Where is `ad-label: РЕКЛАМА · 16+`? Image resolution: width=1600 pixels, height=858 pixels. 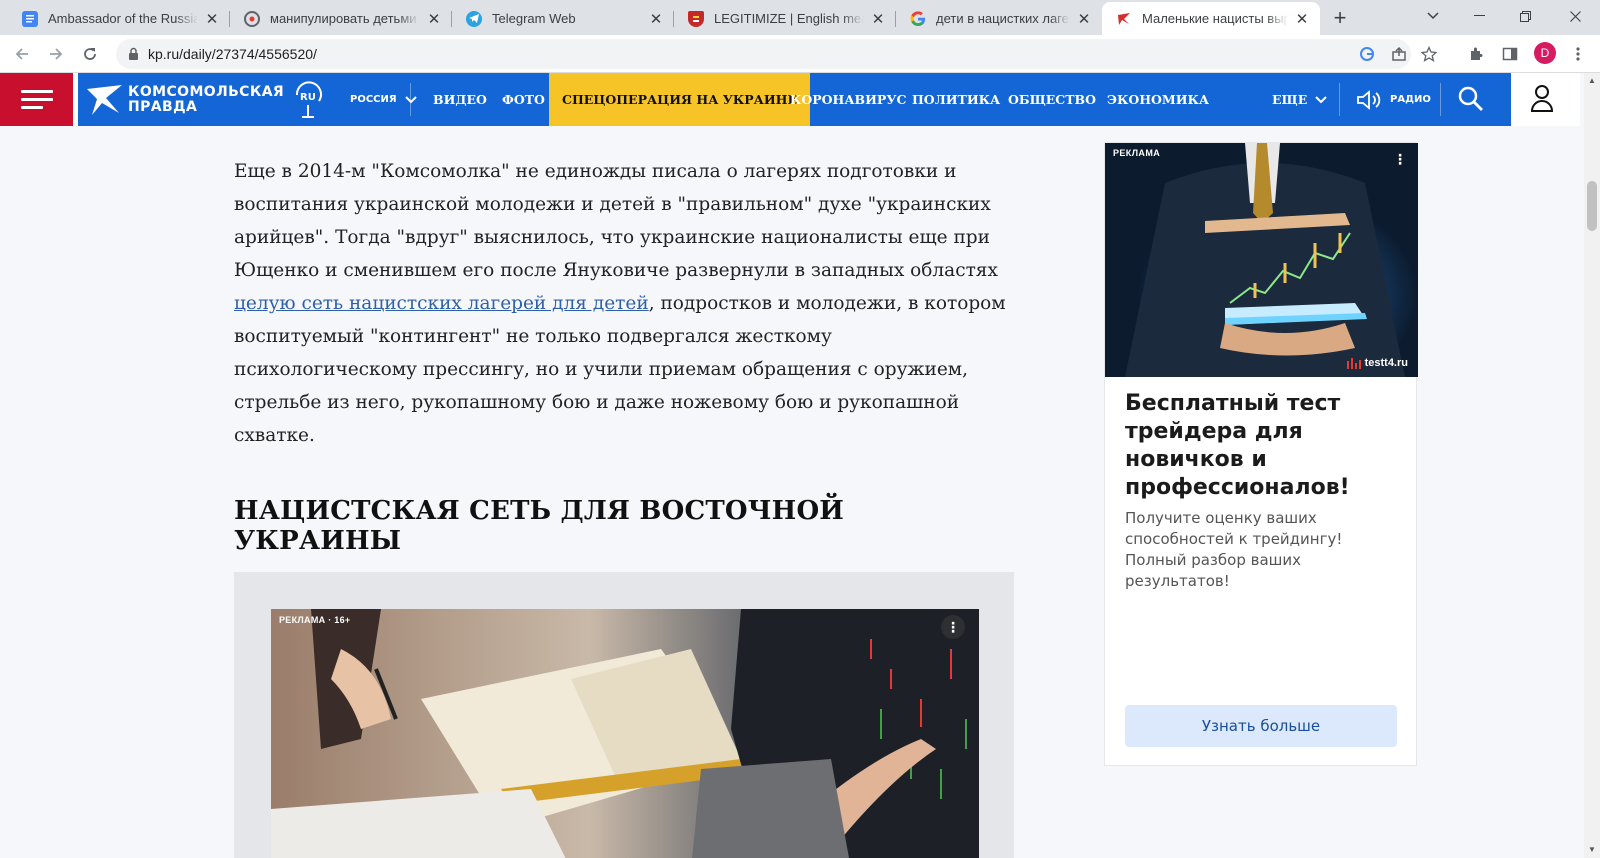 ad-label: РЕКЛАМА · 16+ is located at coordinates (315, 620).